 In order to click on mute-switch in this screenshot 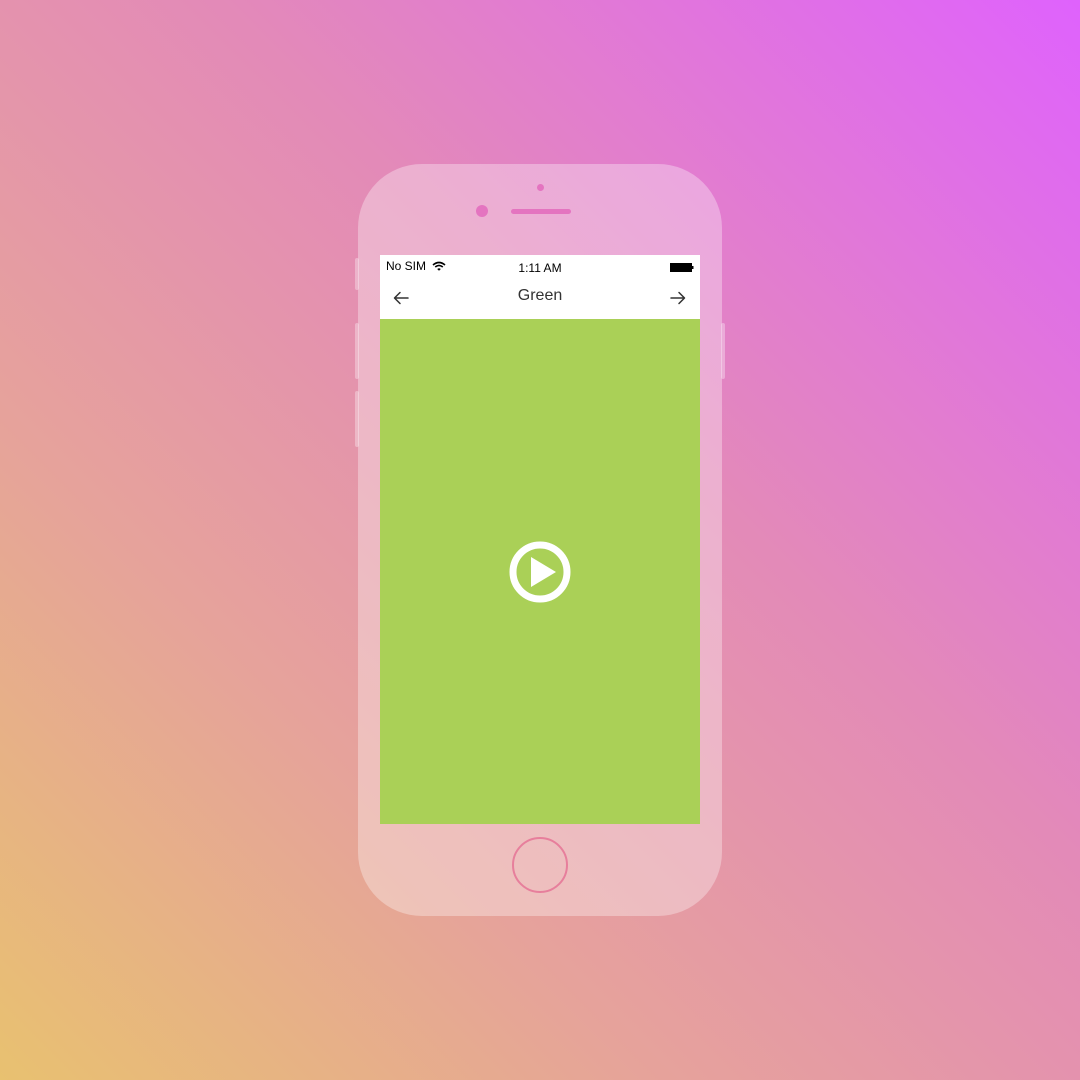, I will do `click(357, 274)`.